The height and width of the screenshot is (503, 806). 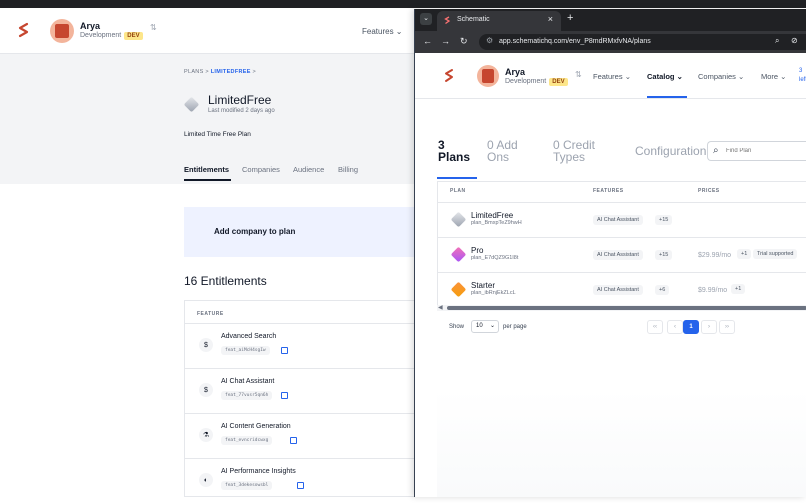 What do you see at coordinates (248, 336) in the screenshot?
I see `entitlement-name: Advanced Search` at bounding box center [248, 336].